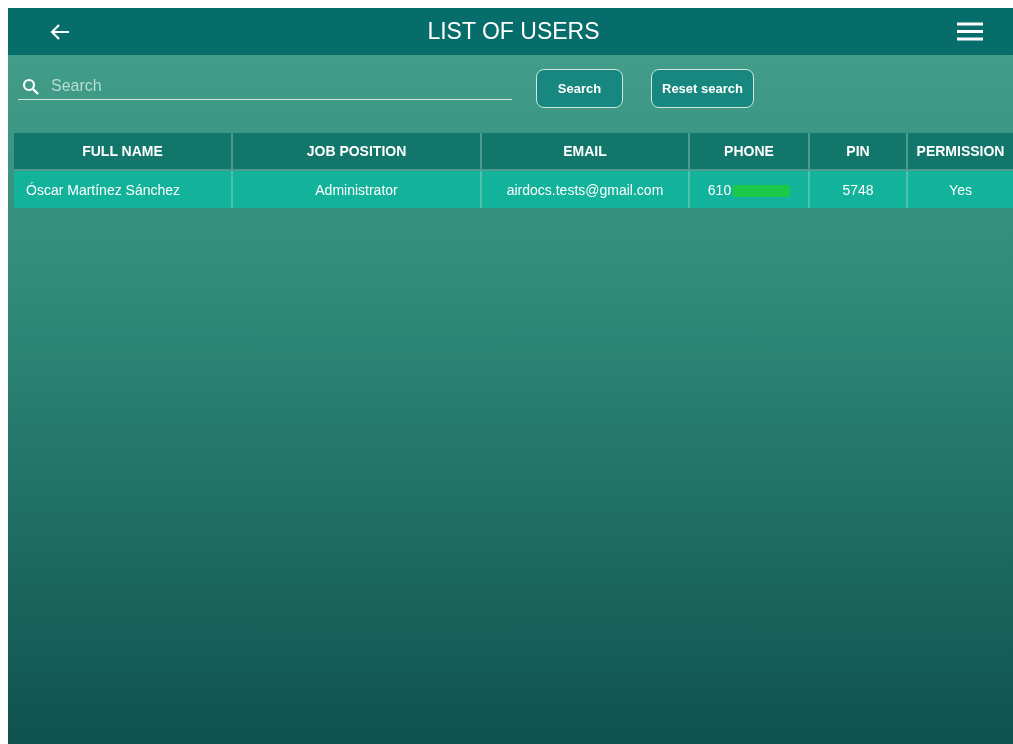  What do you see at coordinates (513, 31) in the screenshot?
I see `page-title: LIST OF USERS` at bounding box center [513, 31].